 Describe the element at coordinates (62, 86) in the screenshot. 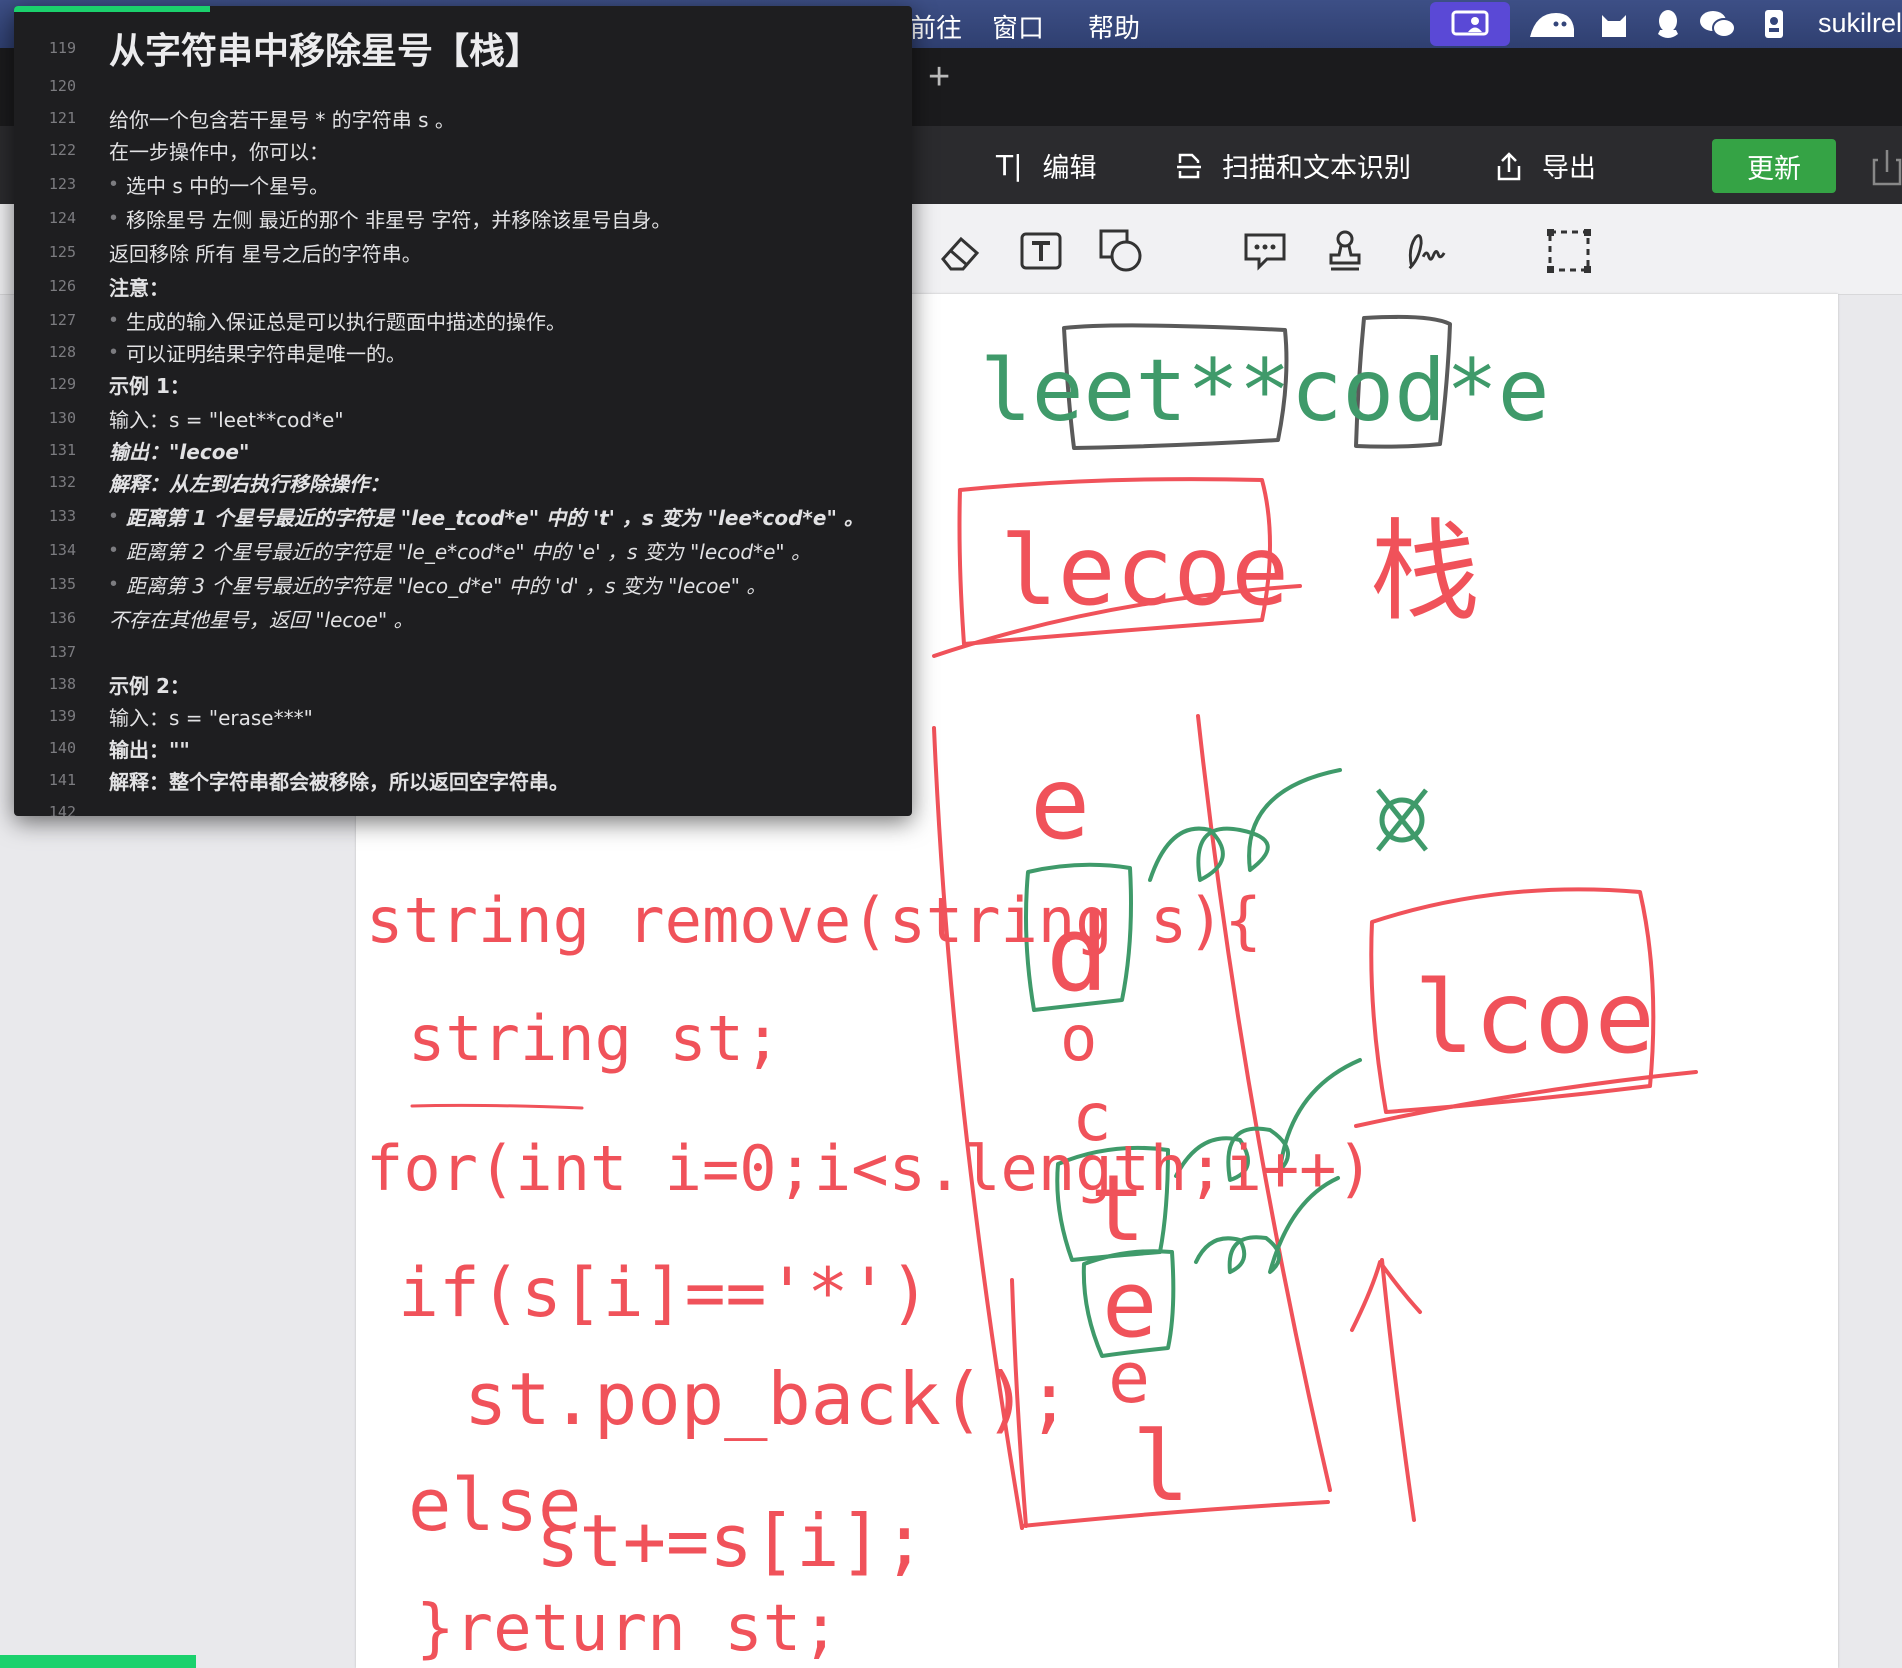

I see `line-number: 120` at that location.